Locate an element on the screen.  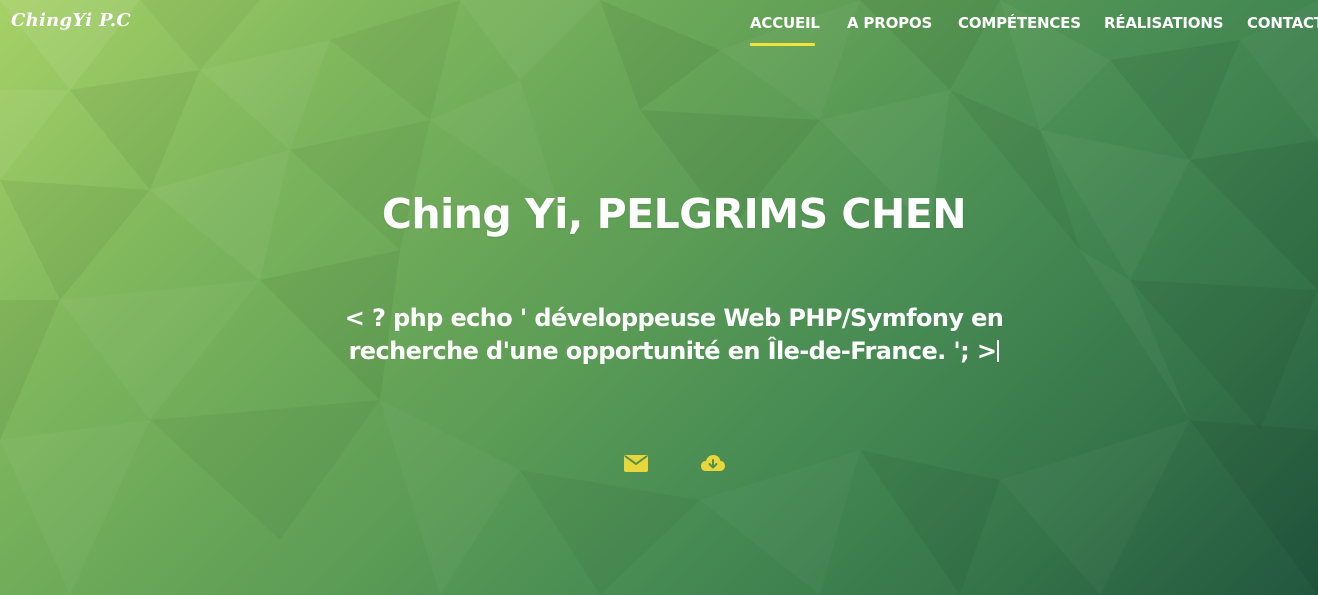
cloud-download-icon is located at coordinates (713, 463).